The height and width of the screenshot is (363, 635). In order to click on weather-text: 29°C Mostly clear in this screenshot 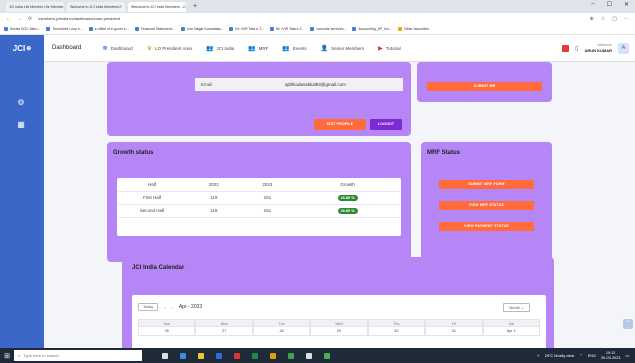, I will do `click(560, 356)`.